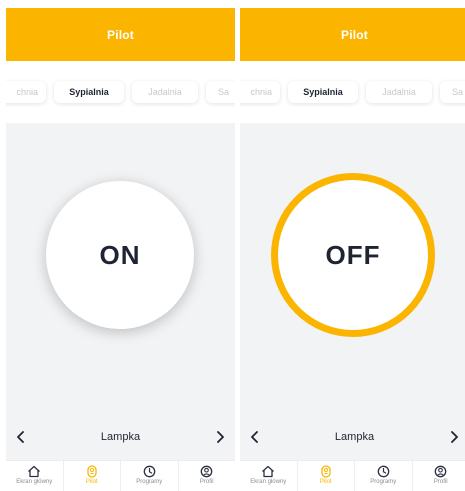 This screenshot has width=465, height=491. I want to click on power-toggle-button: ON, so click(120, 255).